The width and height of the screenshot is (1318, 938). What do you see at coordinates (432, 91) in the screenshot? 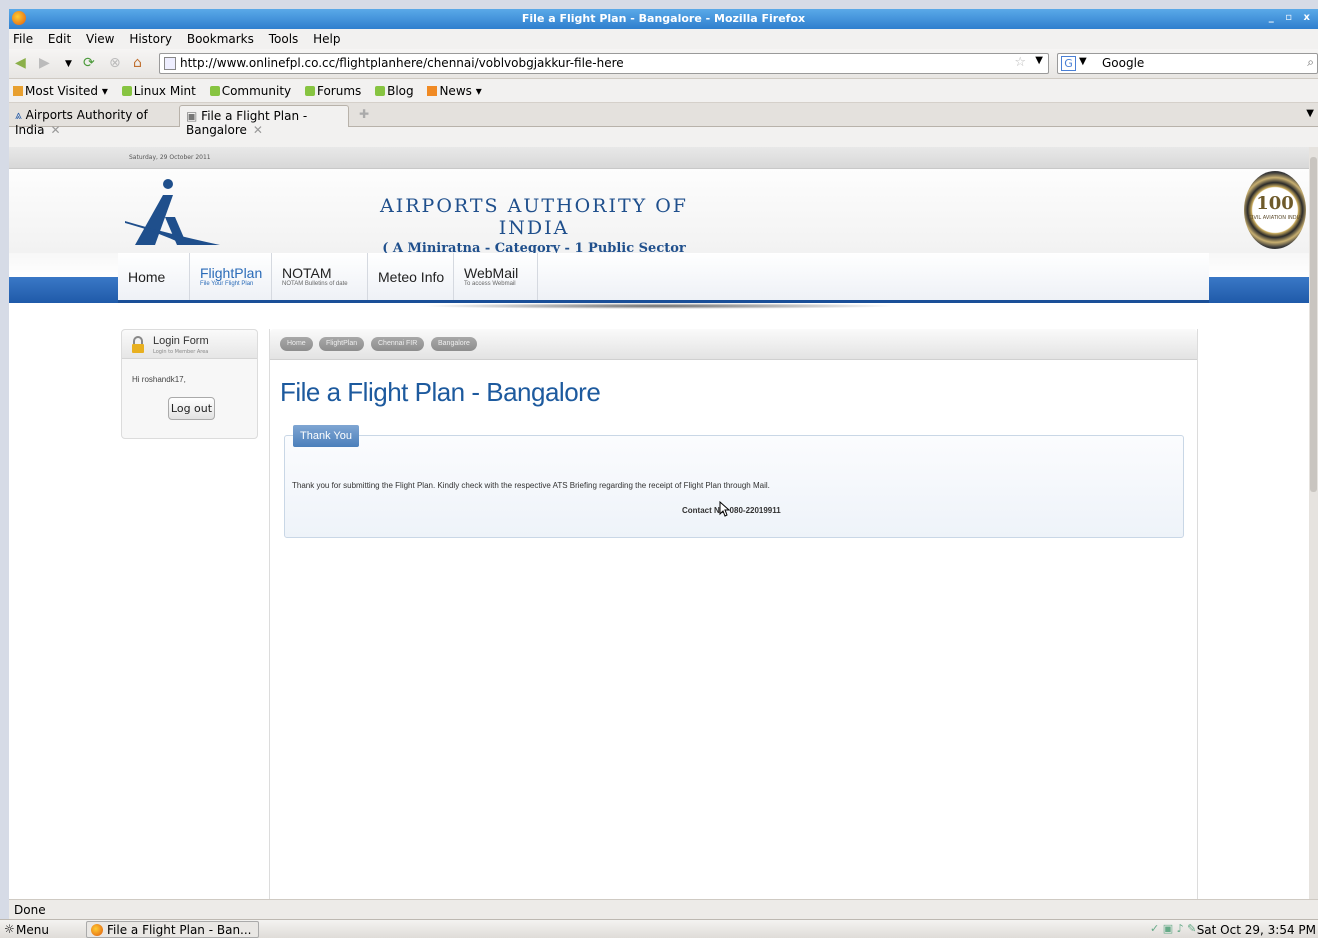
I see `rss-icon` at bounding box center [432, 91].